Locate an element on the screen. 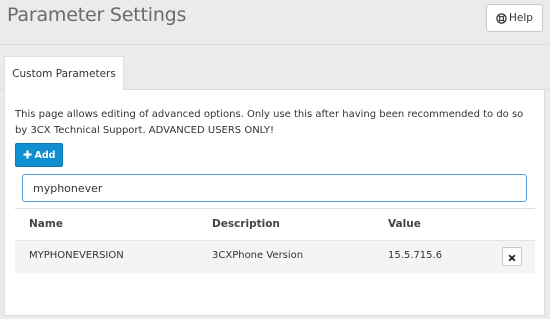 The height and width of the screenshot is (319, 550). search-input is located at coordinates (274, 188).